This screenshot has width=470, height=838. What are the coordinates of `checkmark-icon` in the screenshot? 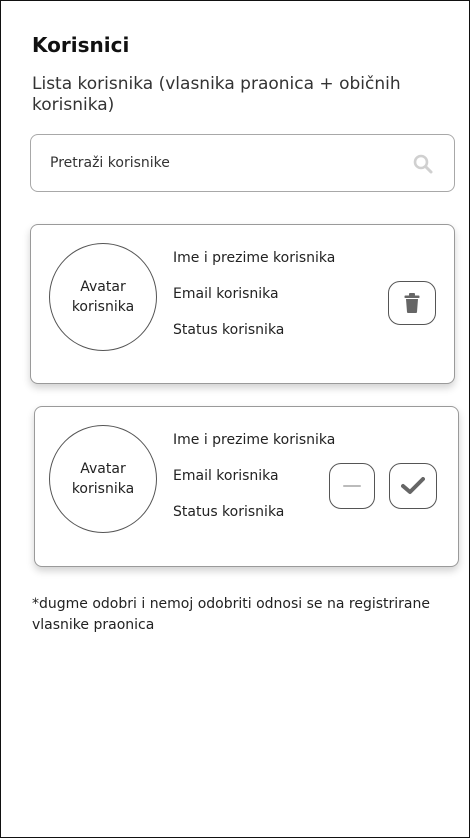 It's located at (413, 485).